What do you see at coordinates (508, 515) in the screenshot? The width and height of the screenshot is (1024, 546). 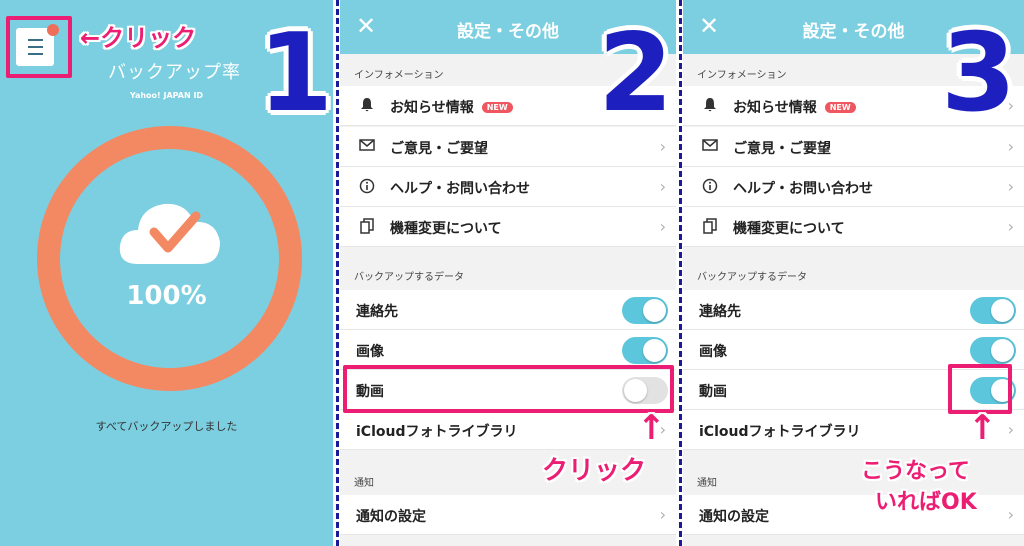 I see `menu-item-notification-settings: 通知の設定 ›` at bounding box center [508, 515].